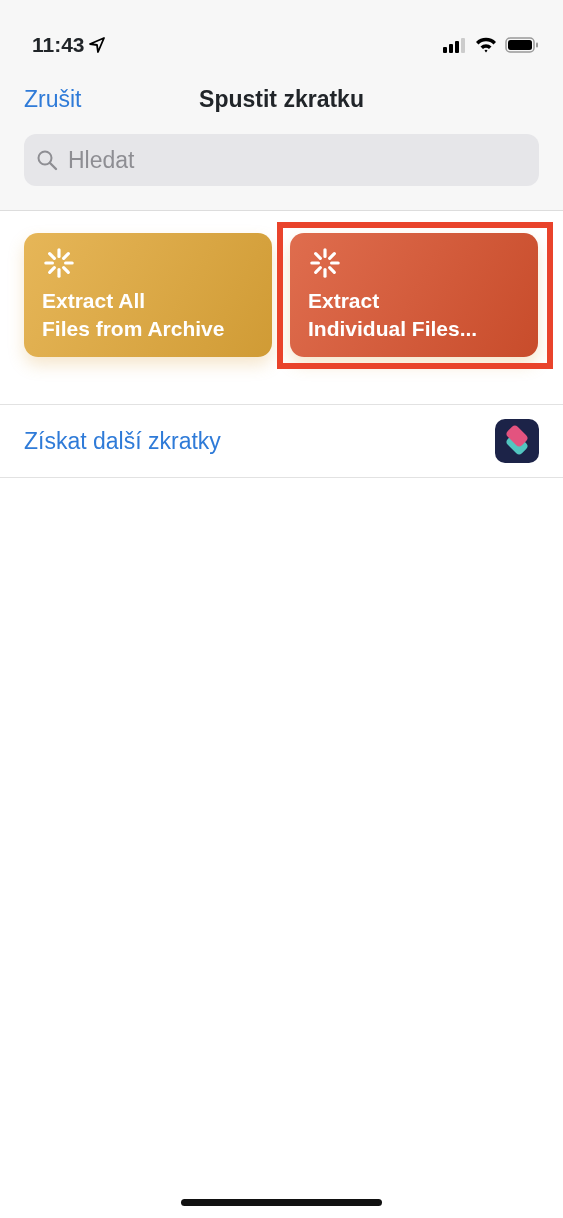 The image size is (563, 1218). What do you see at coordinates (96, 45) in the screenshot?
I see `location-arrow-icon` at bounding box center [96, 45].